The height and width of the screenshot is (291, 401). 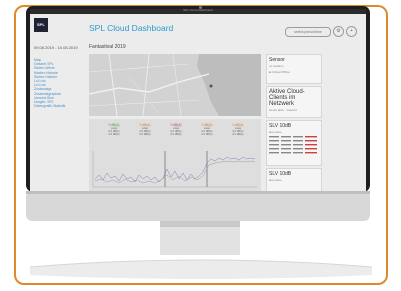 I want to click on slv-card-1: SLV 10dB last value, so click(x=294, y=143).